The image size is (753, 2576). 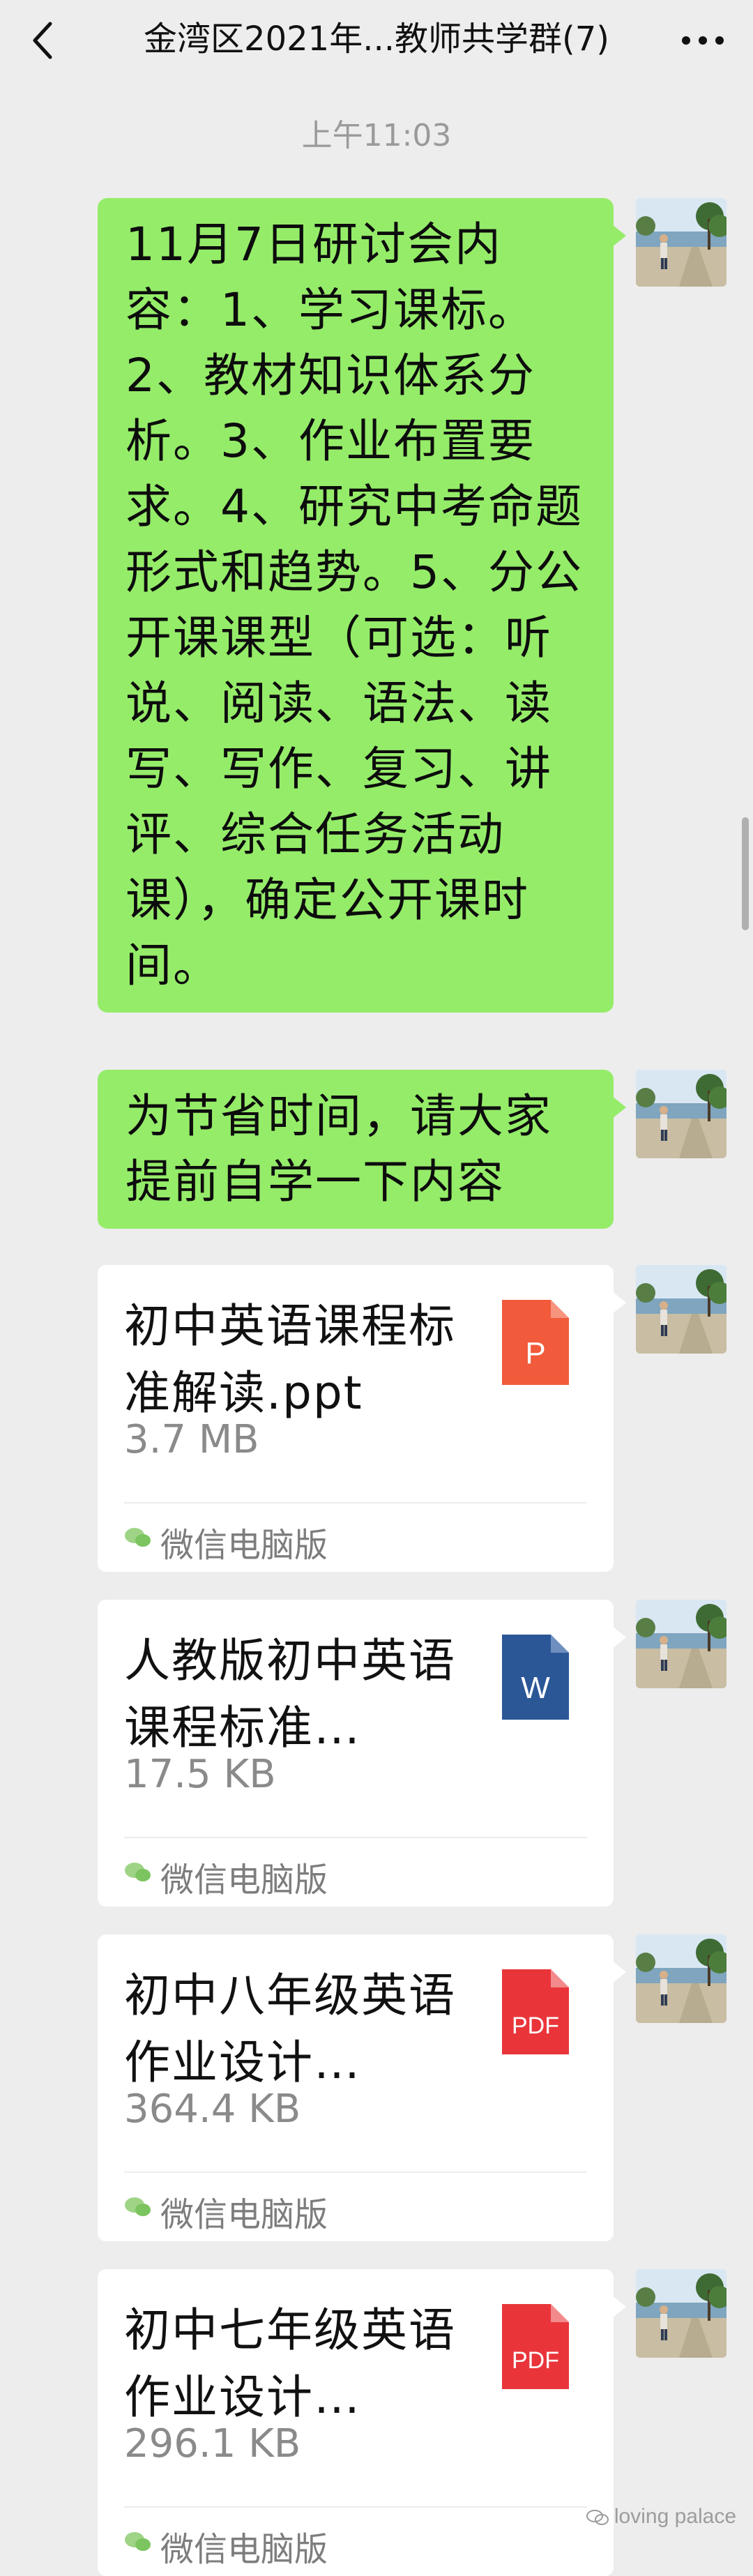 I want to click on wechat-watermark-icon, so click(x=597, y=2518).